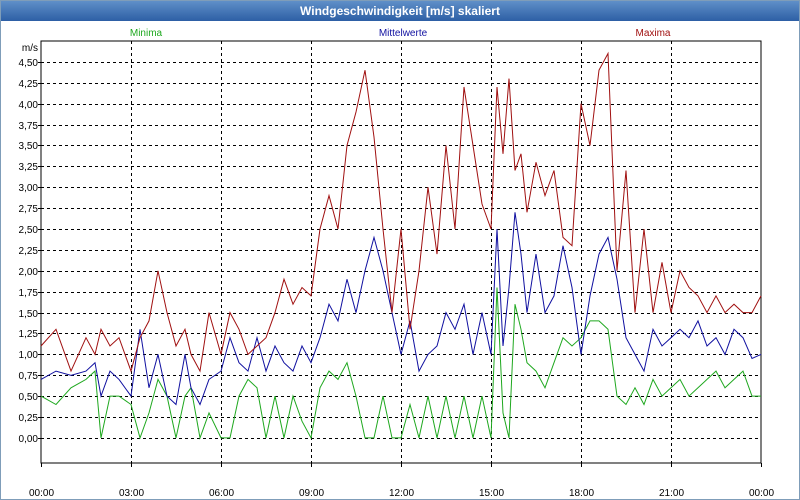 This screenshot has height=500, width=800. What do you see at coordinates (29, 146) in the screenshot?
I see `y-tick-label: 3,50` at bounding box center [29, 146].